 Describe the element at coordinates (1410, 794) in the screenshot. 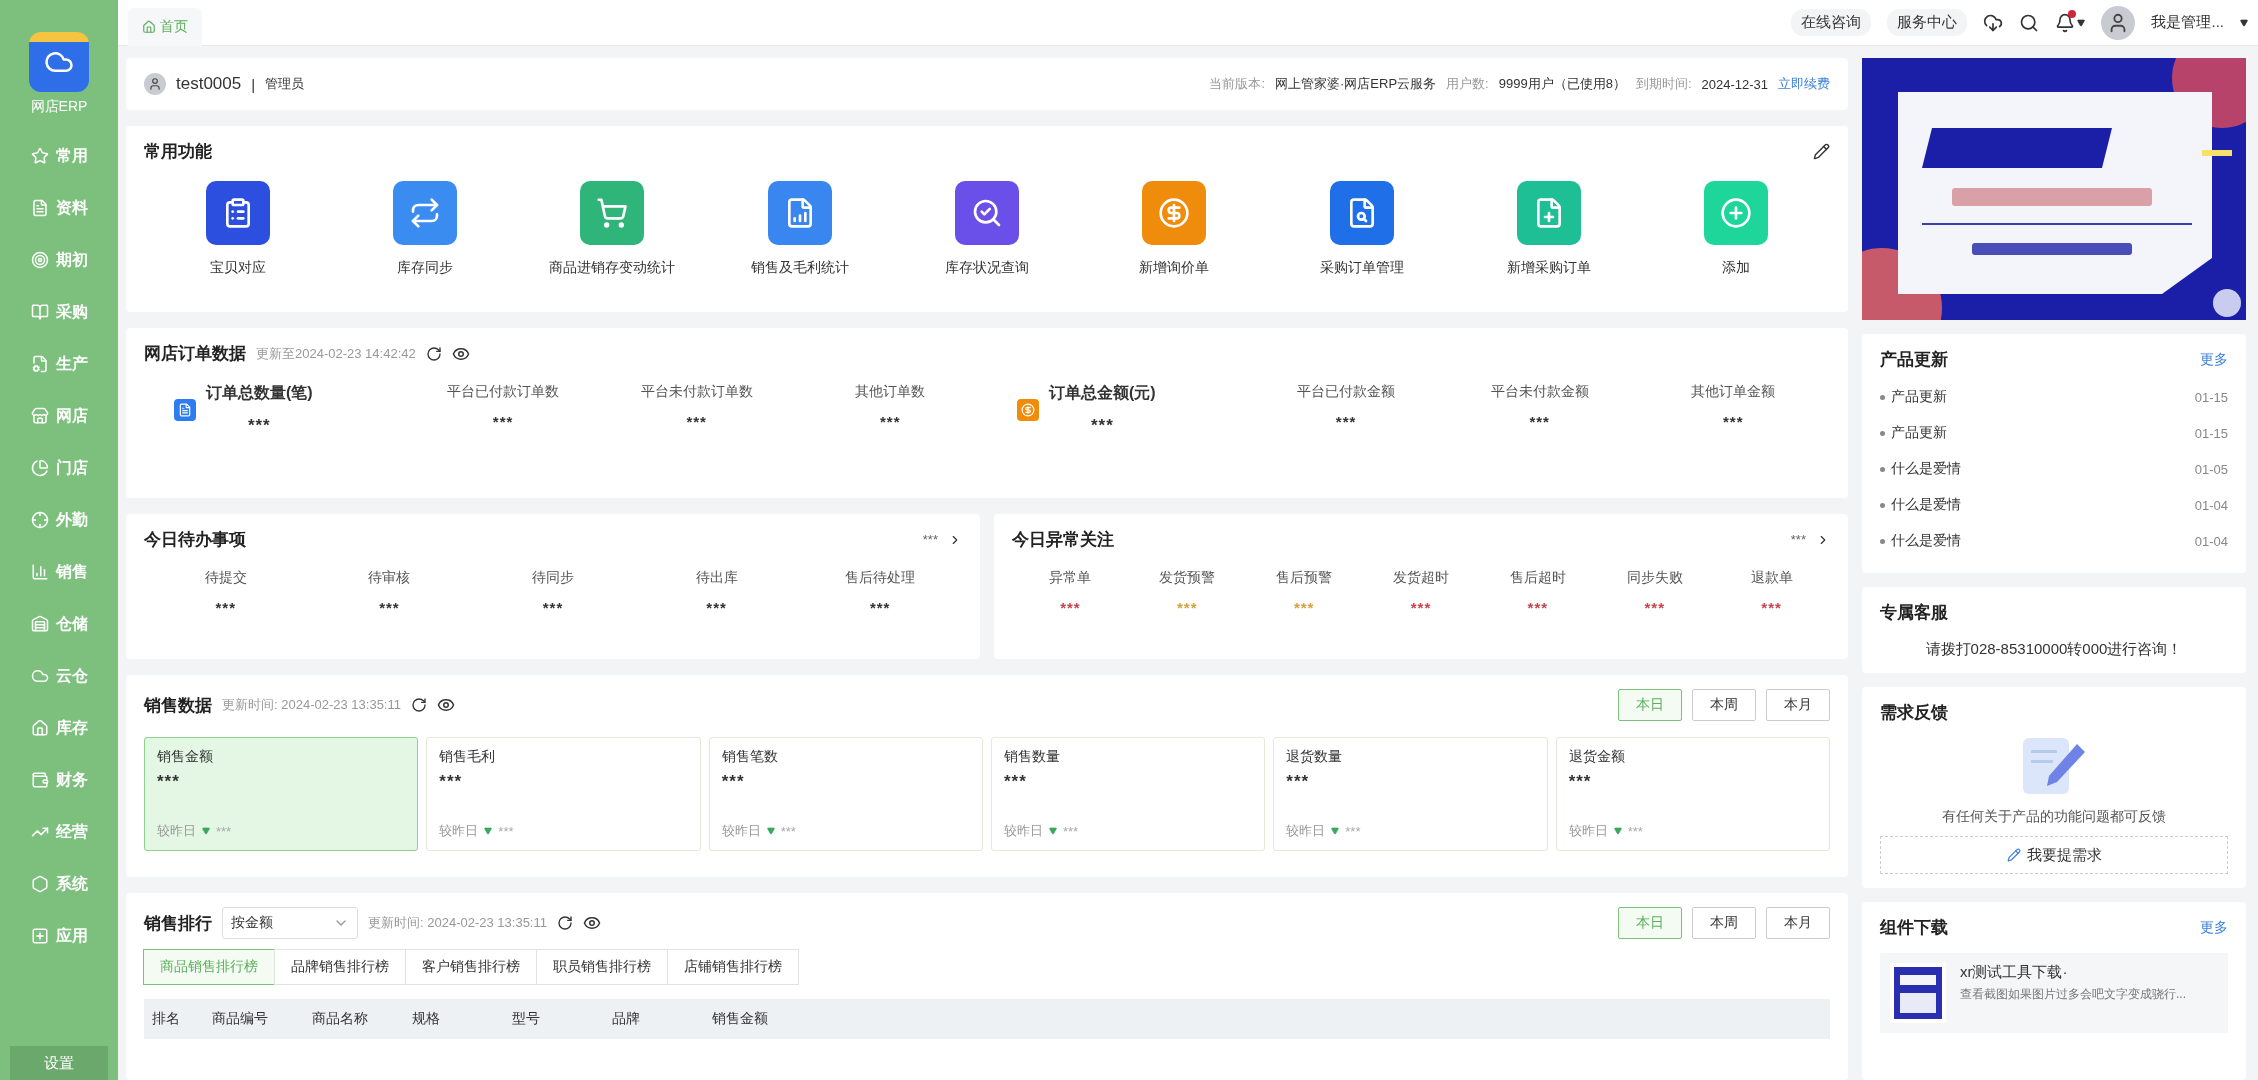

I see `stat-card: 退货数量 *** 较昨日 ***` at that location.